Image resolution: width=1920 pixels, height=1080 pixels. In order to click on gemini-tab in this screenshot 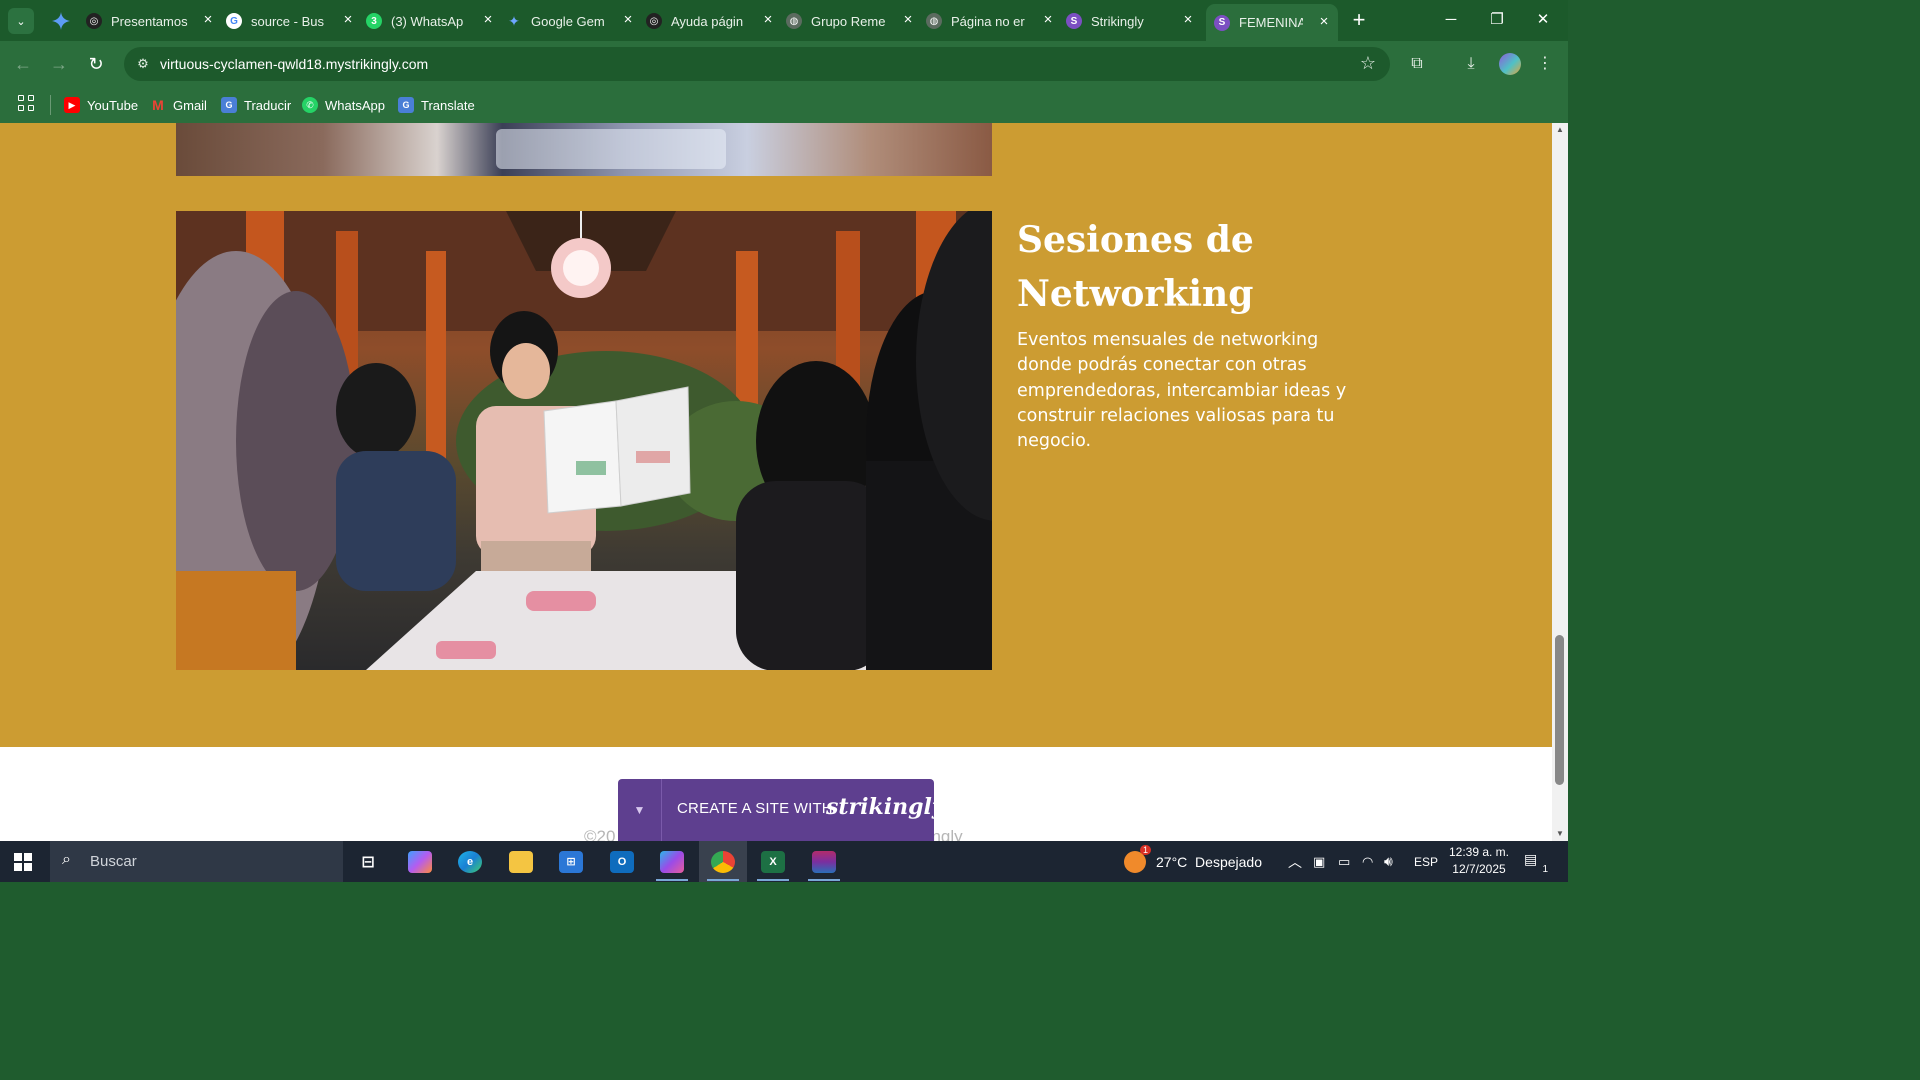, I will do `click(61, 21)`.